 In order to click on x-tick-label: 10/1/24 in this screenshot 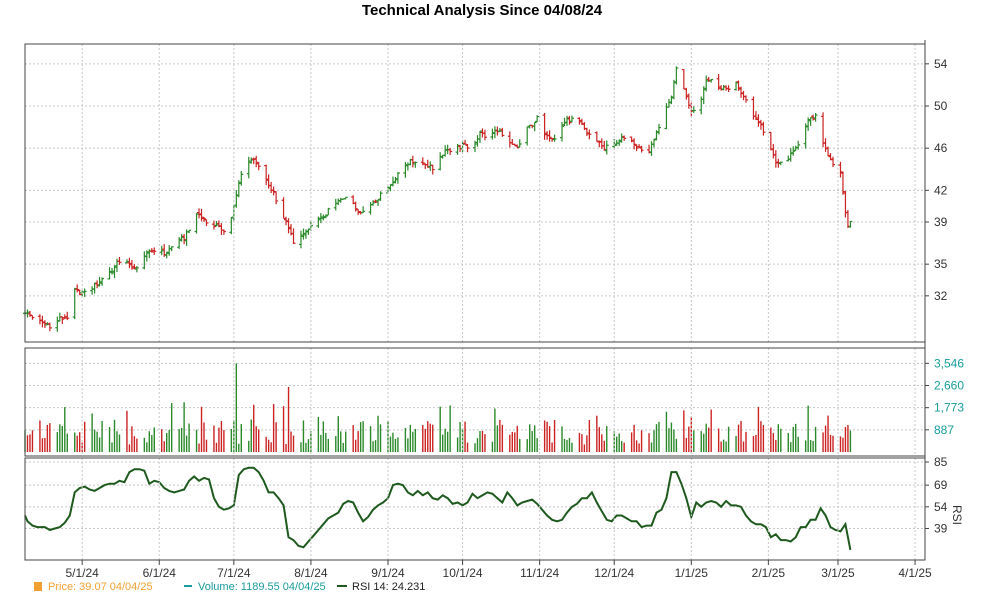, I will do `click(463, 573)`.